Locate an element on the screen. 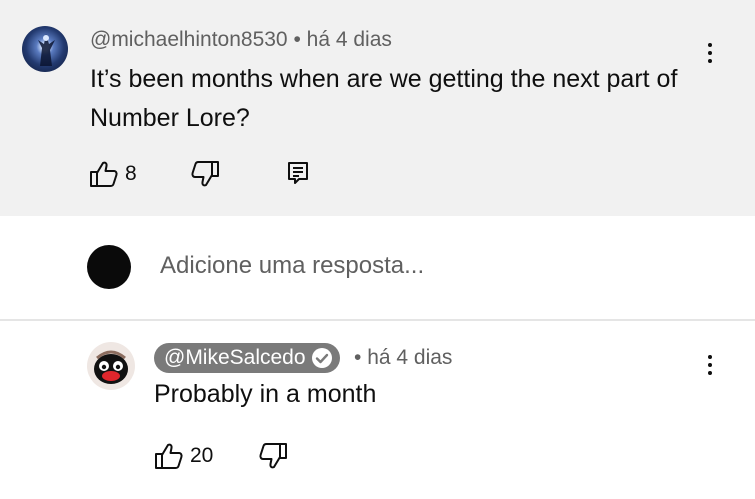 This screenshot has width=755, height=499. reply-icon is located at coordinates (298, 173).